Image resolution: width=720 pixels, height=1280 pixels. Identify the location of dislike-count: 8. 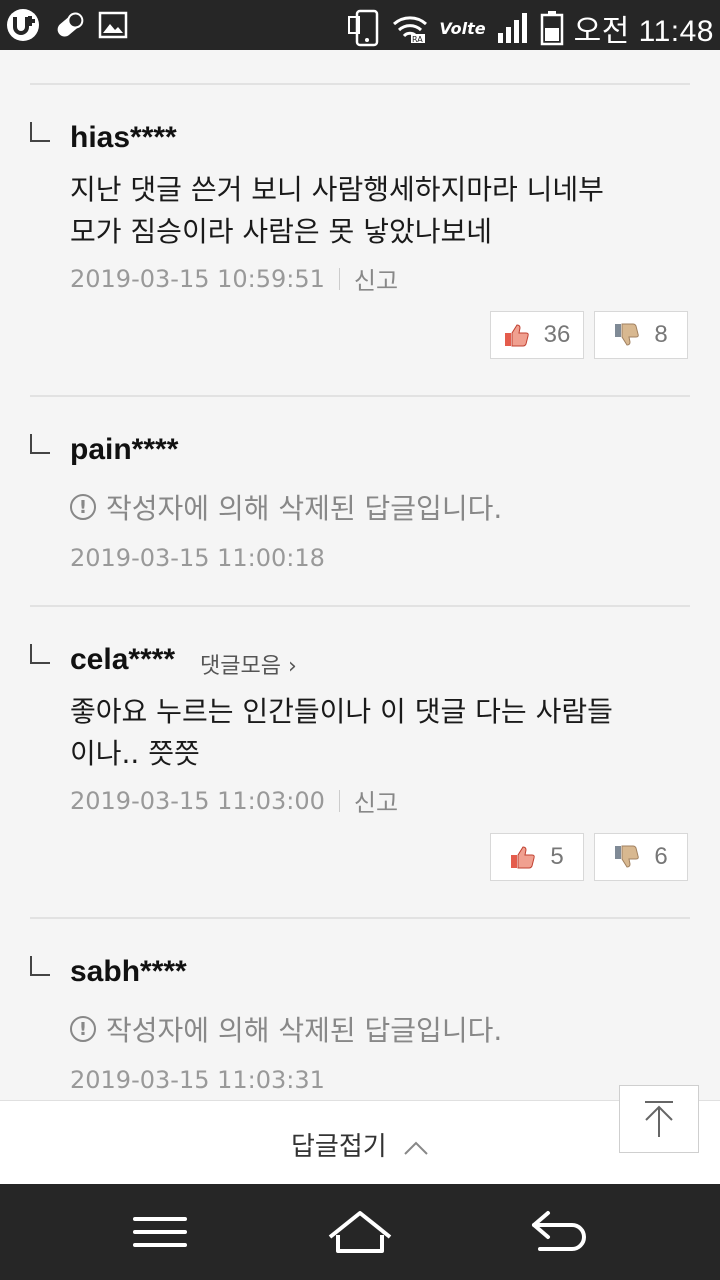
(661, 334).